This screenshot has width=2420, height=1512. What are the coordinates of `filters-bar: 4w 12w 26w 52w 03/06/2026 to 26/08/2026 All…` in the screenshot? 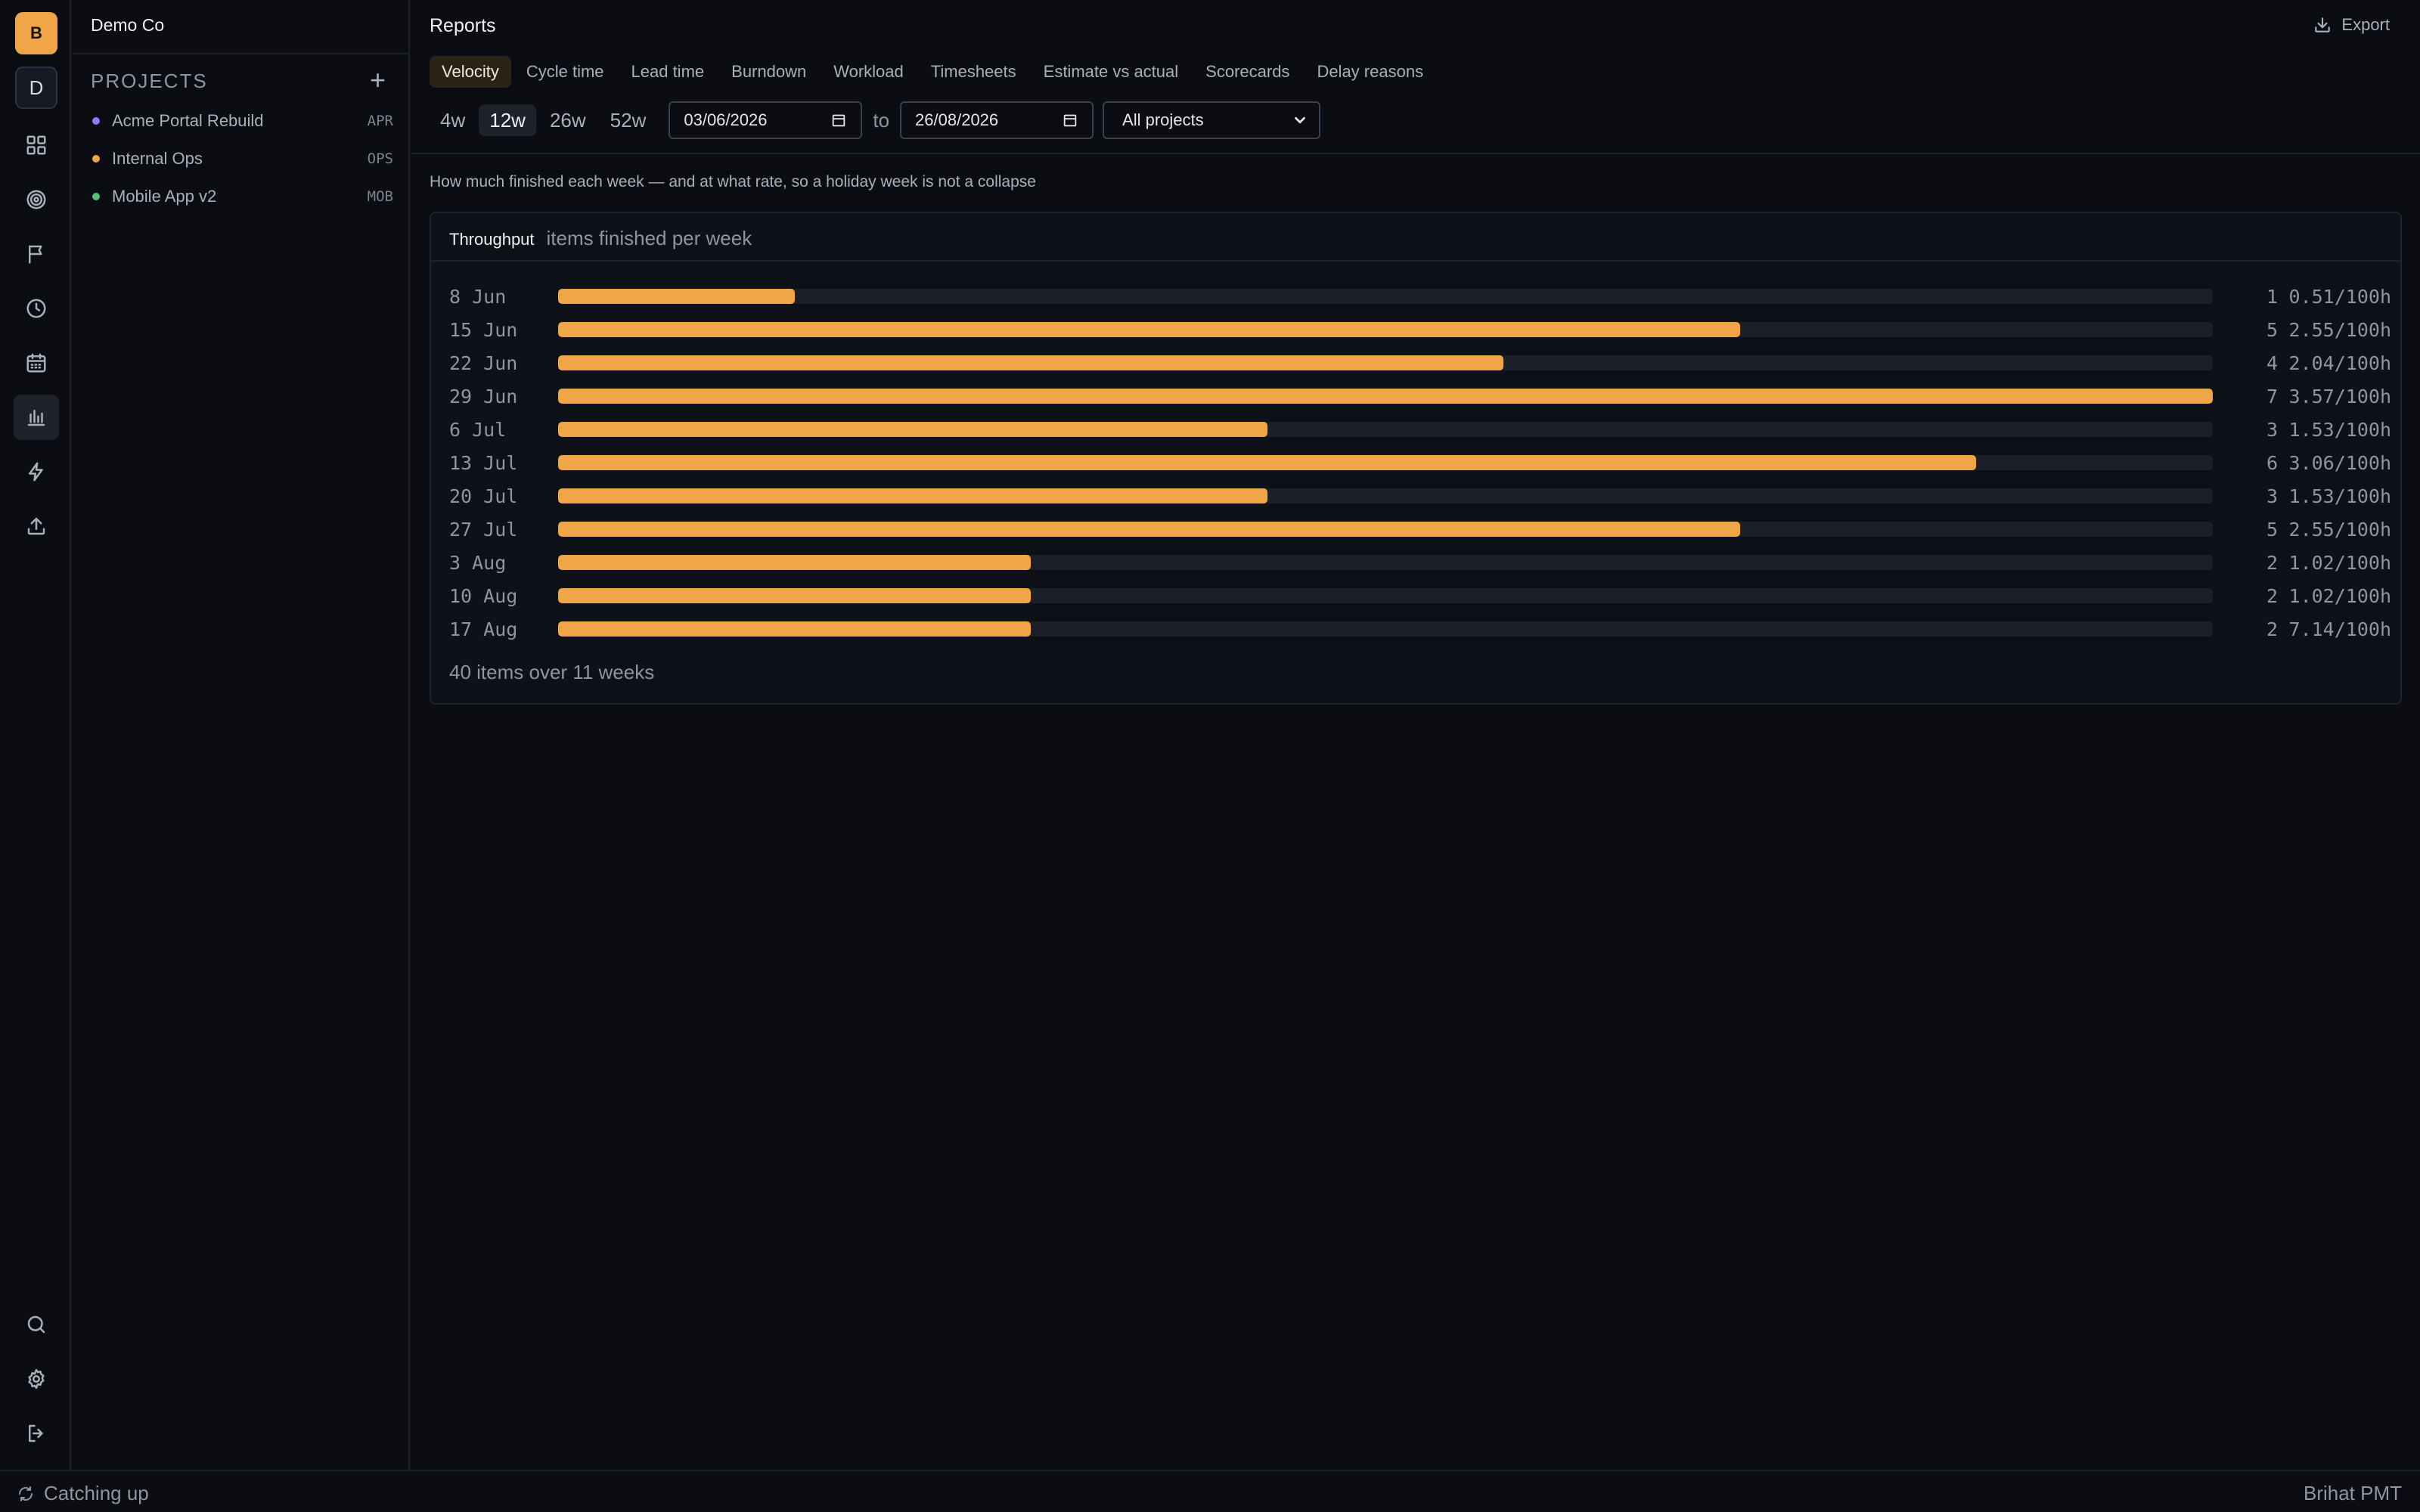 It's located at (876, 120).